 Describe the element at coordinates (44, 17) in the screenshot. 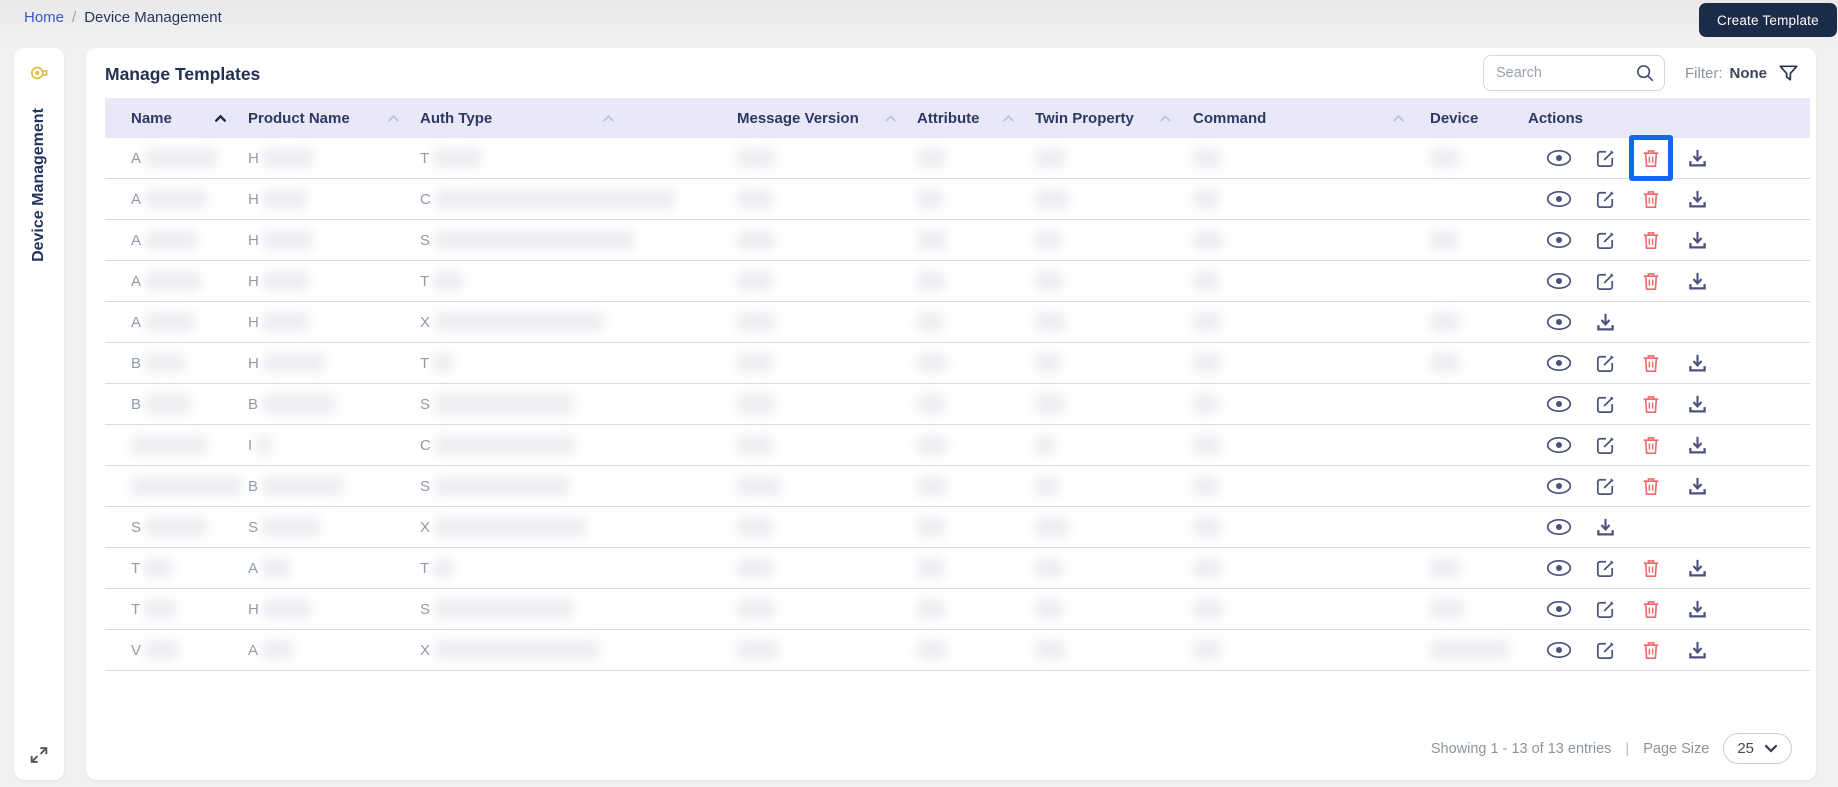

I see `breadcrumb-home-link: Home` at that location.